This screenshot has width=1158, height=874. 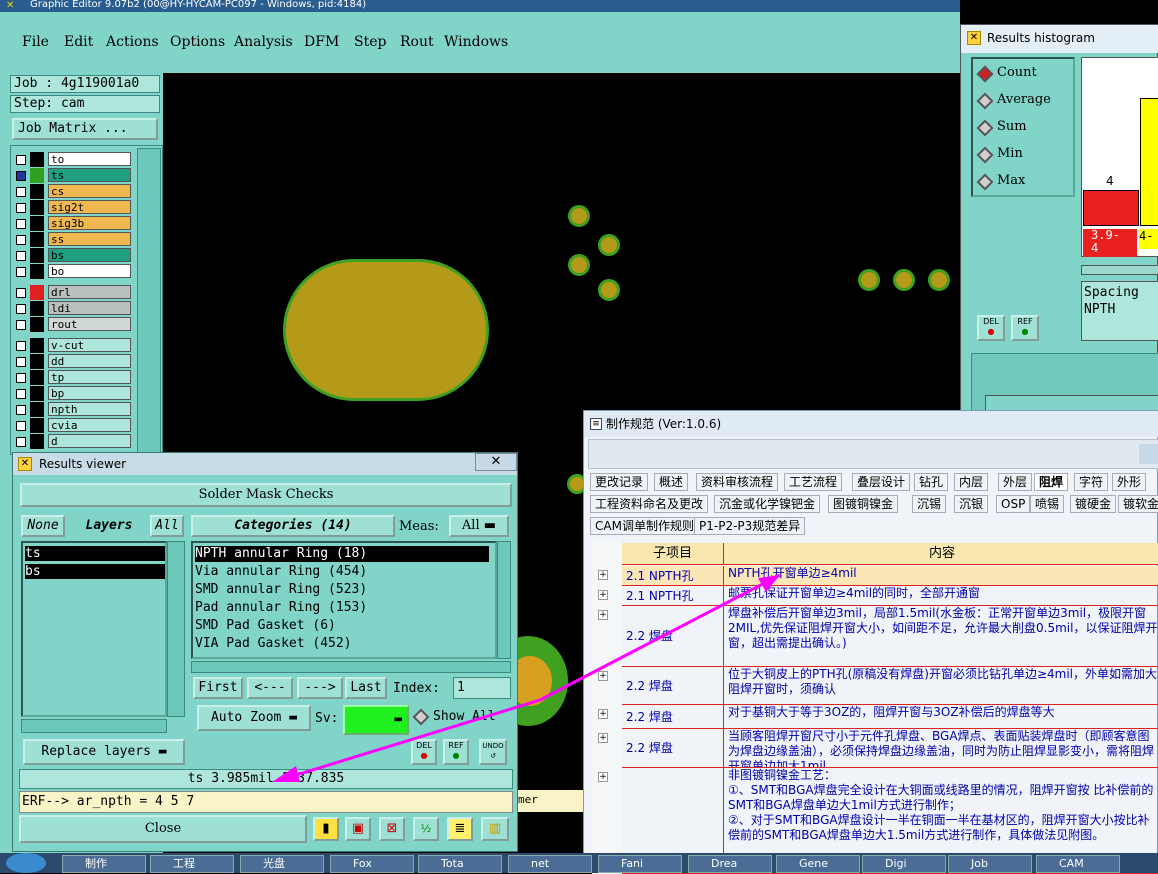 What do you see at coordinates (410, 740) in the screenshot?
I see `arrow-line-lower` at bounding box center [410, 740].